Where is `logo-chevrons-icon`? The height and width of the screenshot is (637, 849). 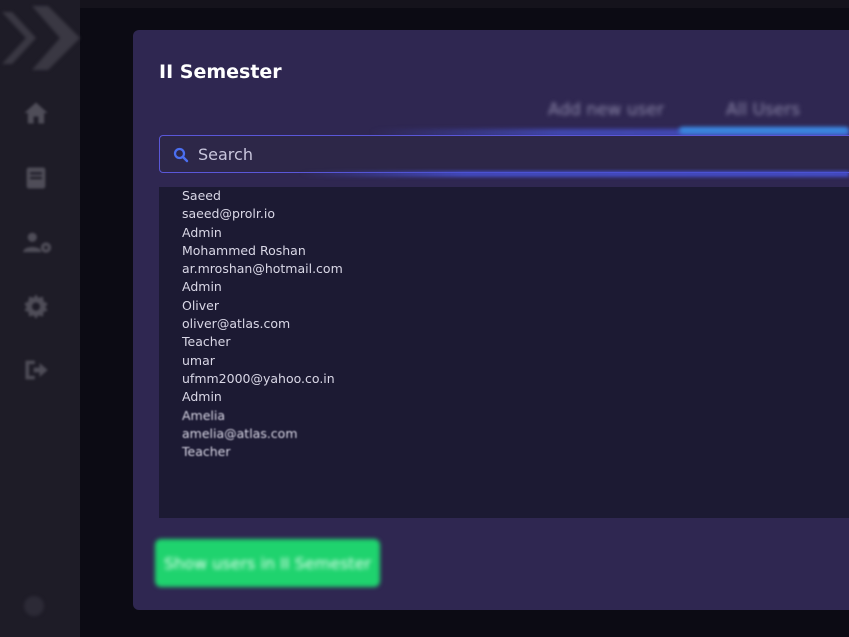
logo-chevrons-icon is located at coordinates (41, 38).